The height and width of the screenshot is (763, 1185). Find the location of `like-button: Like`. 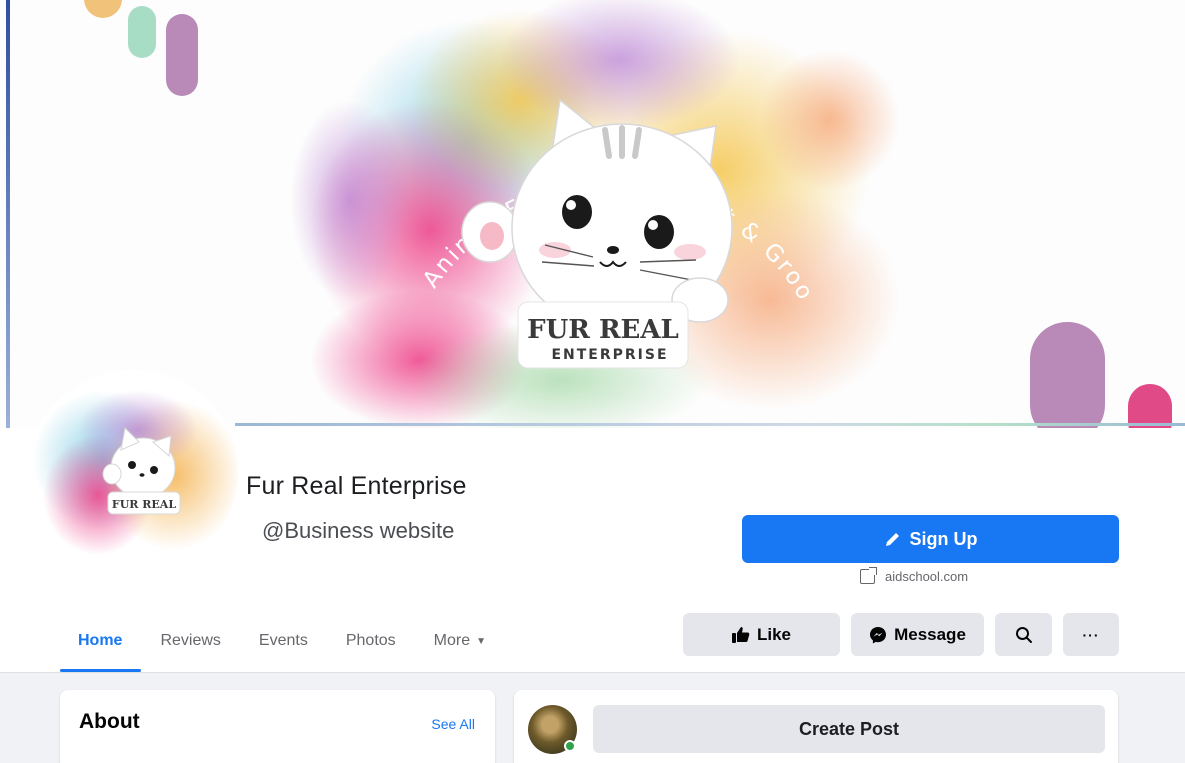

like-button: Like is located at coordinates (761, 634).